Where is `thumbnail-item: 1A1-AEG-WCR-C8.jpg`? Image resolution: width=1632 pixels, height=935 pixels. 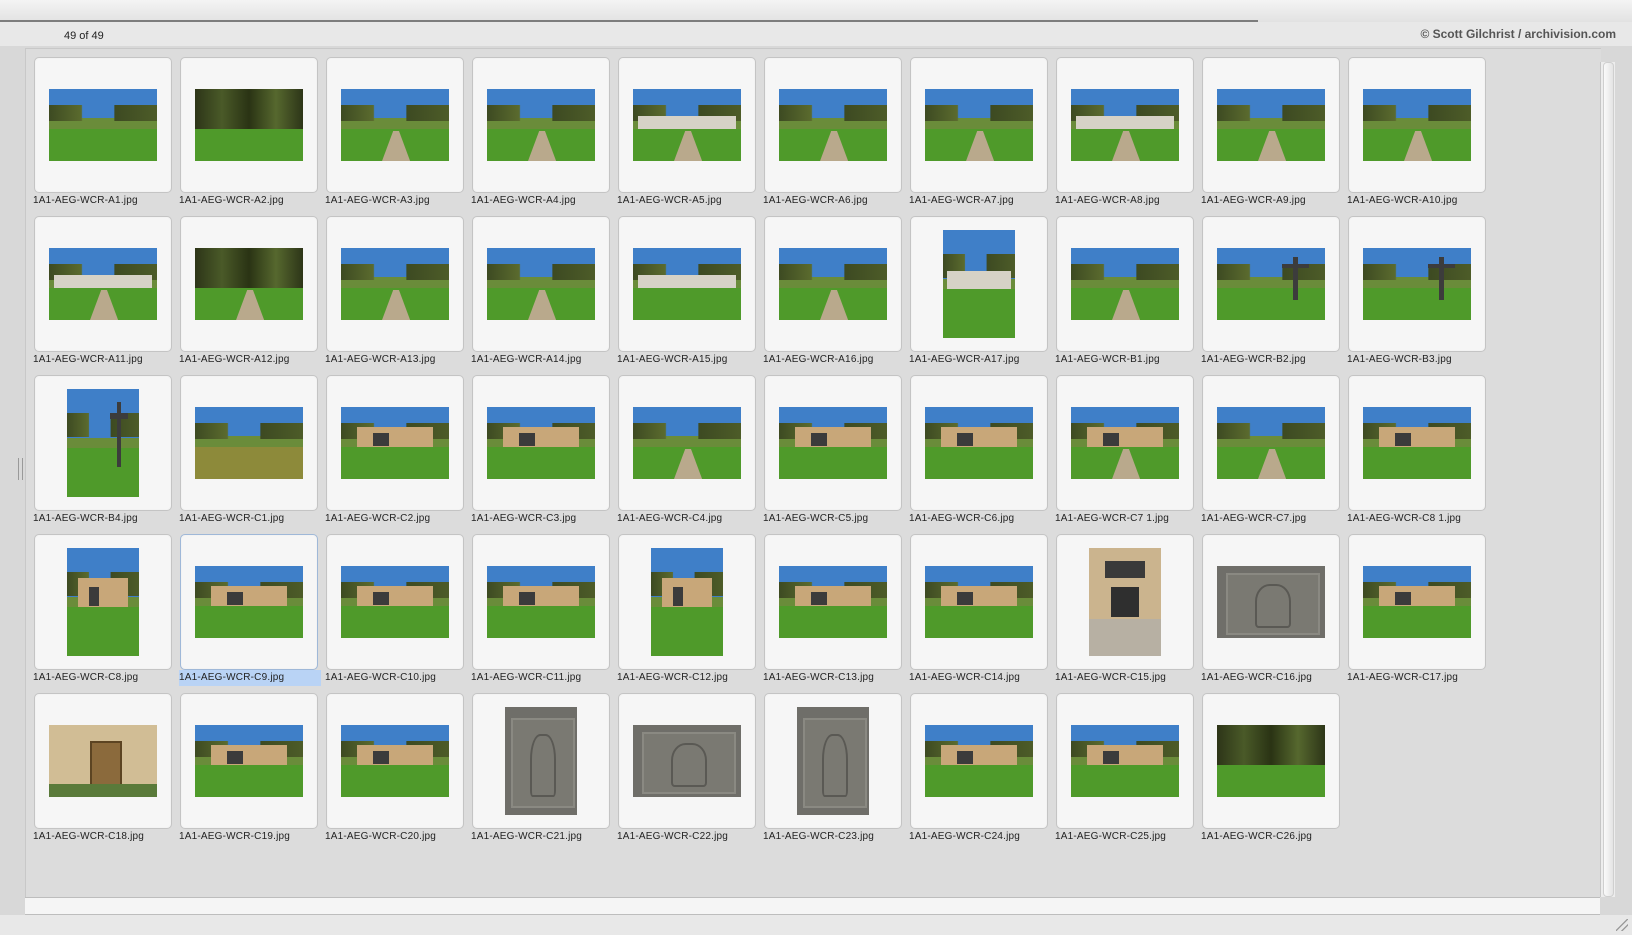
thumbnail-item: 1A1-AEG-WCR-C8.jpg is located at coordinates (102, 609).